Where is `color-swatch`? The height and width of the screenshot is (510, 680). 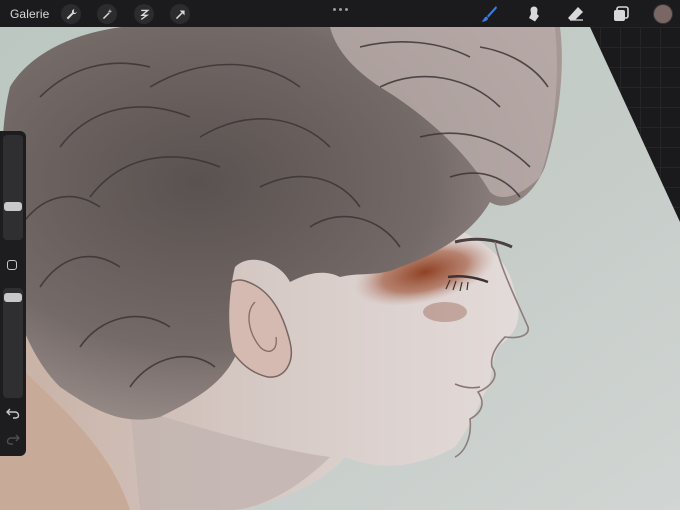 color-swatch is located at coordinates (663, 14).